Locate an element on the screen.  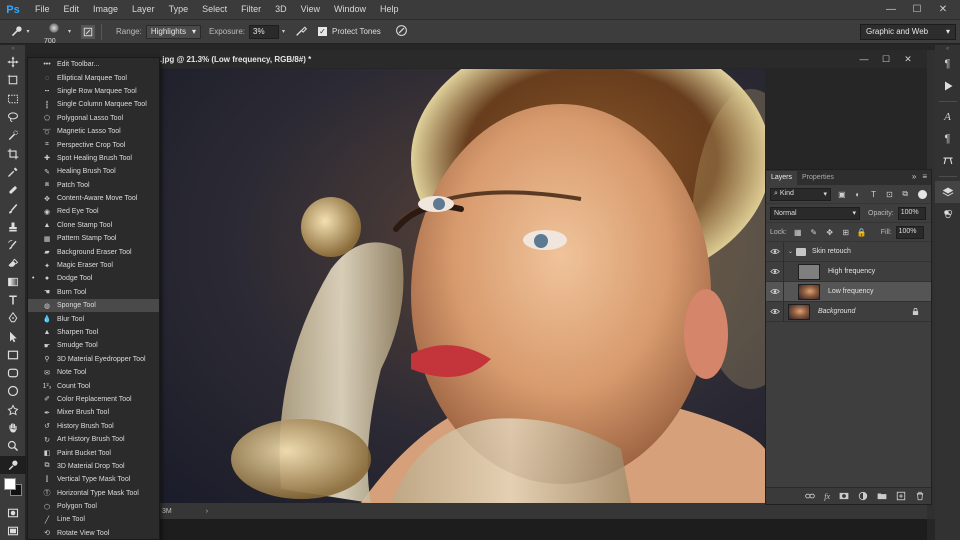
tool-menu-item: ◉ Red Eye Tool is located at coordinates (93, 211).